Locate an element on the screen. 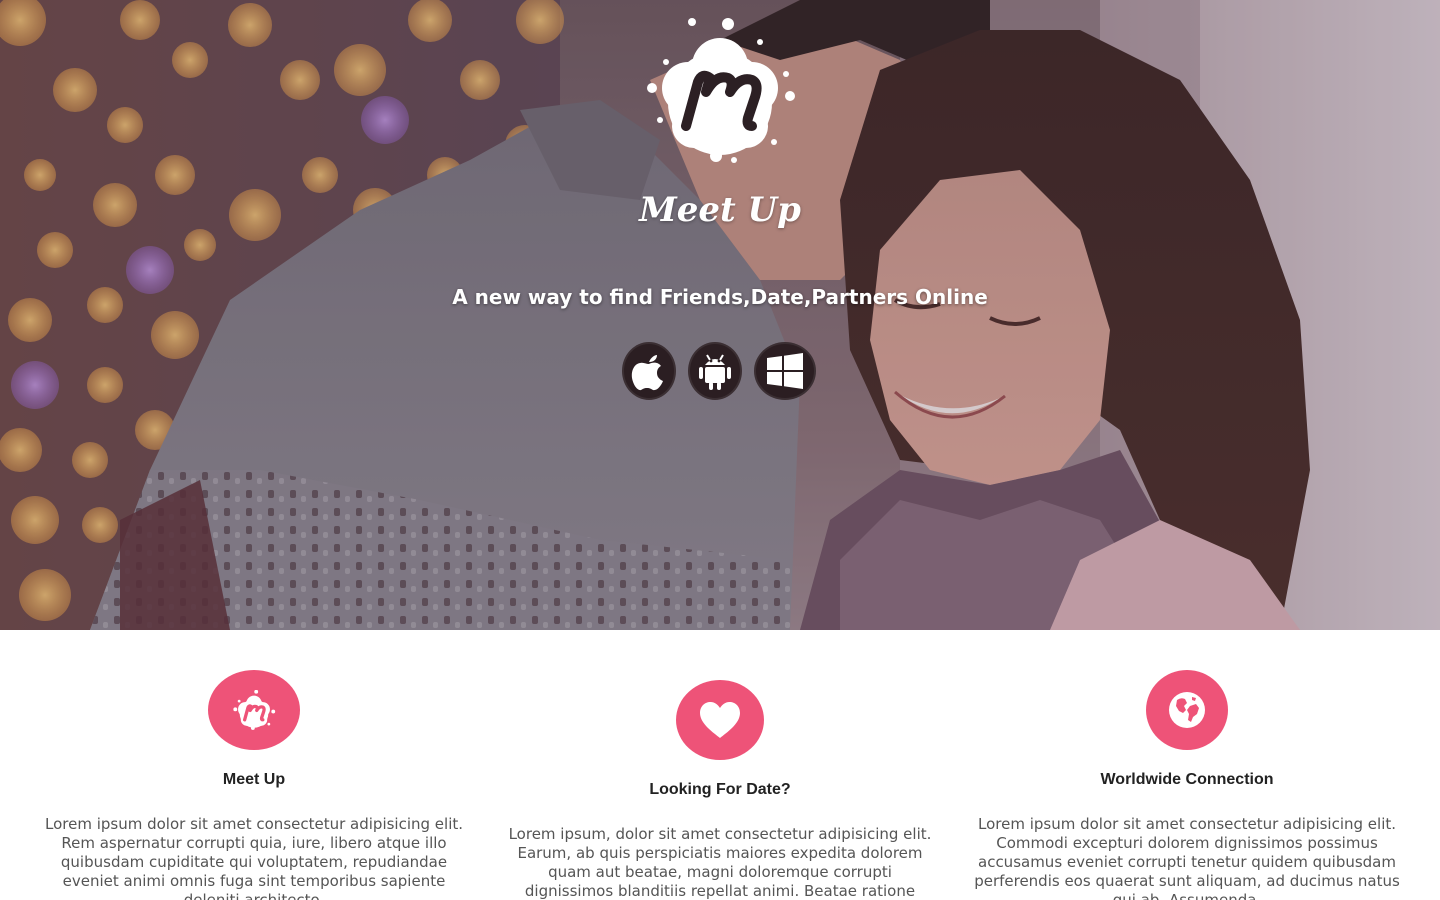  windows-store-button is located at coordinates (785, 371).